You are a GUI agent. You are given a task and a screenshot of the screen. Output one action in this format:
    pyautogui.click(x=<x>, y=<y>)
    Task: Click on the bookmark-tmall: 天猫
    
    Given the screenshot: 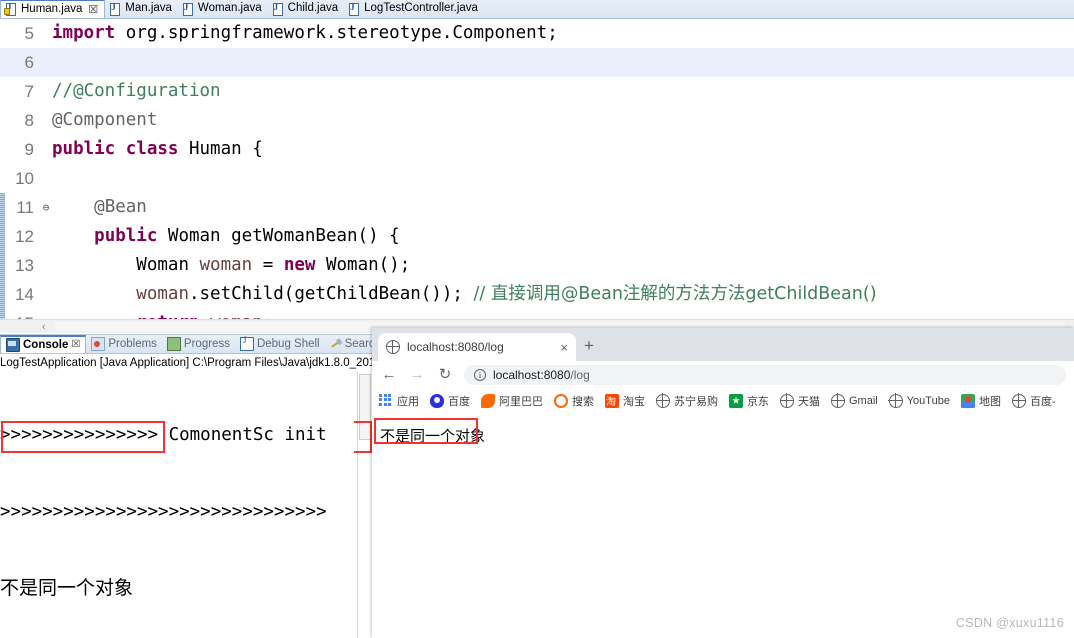 What is the action you would take?
    pyautogui.click(x=799, y=401)
    